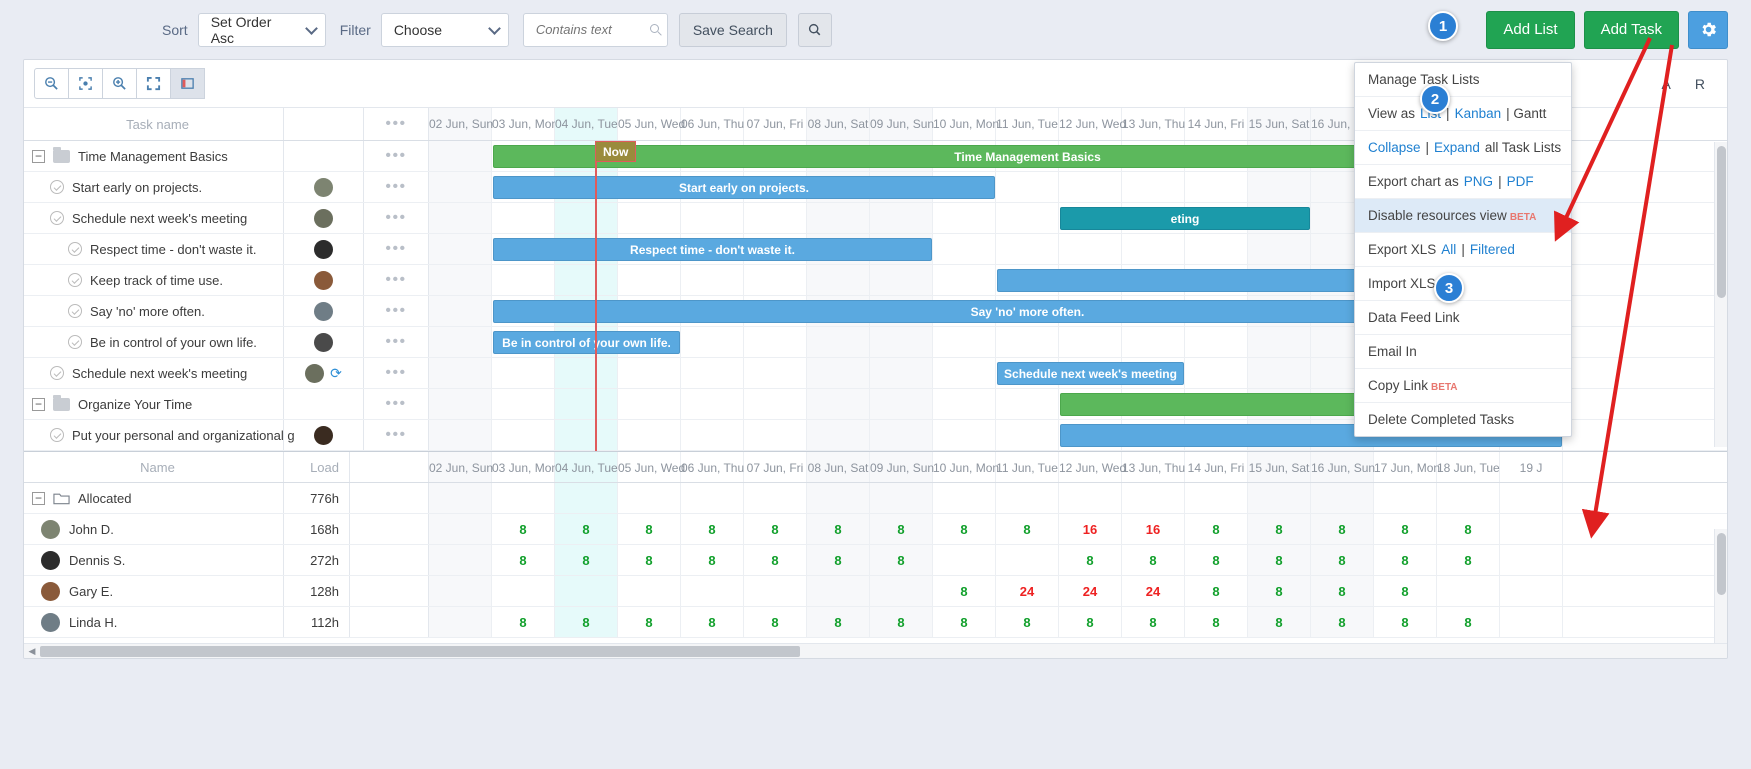 The width and height of the screenshot is (1751, 769). Describe the element at coordinates (875, 650) in the screenshot. I see `horizontal-scrollbar: ◀` at that location.